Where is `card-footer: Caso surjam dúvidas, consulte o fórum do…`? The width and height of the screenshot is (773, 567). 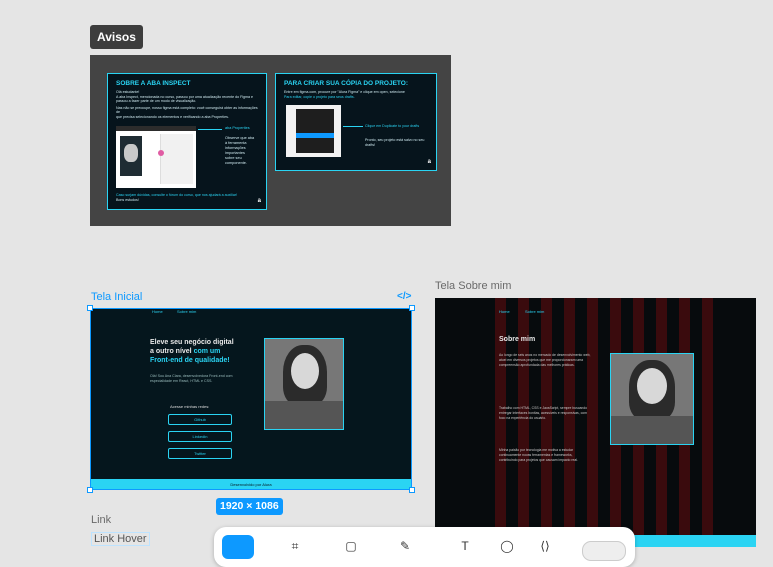
card-footer: Caso surjam dúvidas, consulte o fórum do… is located at coordinates (177, 195).